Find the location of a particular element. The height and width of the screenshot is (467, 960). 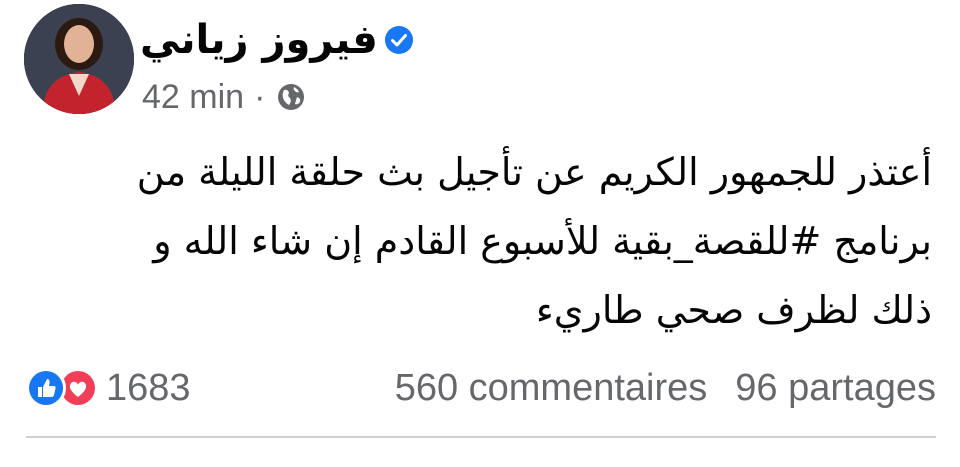

author-name: فيروز زياني is located at coordinates (259, 40).